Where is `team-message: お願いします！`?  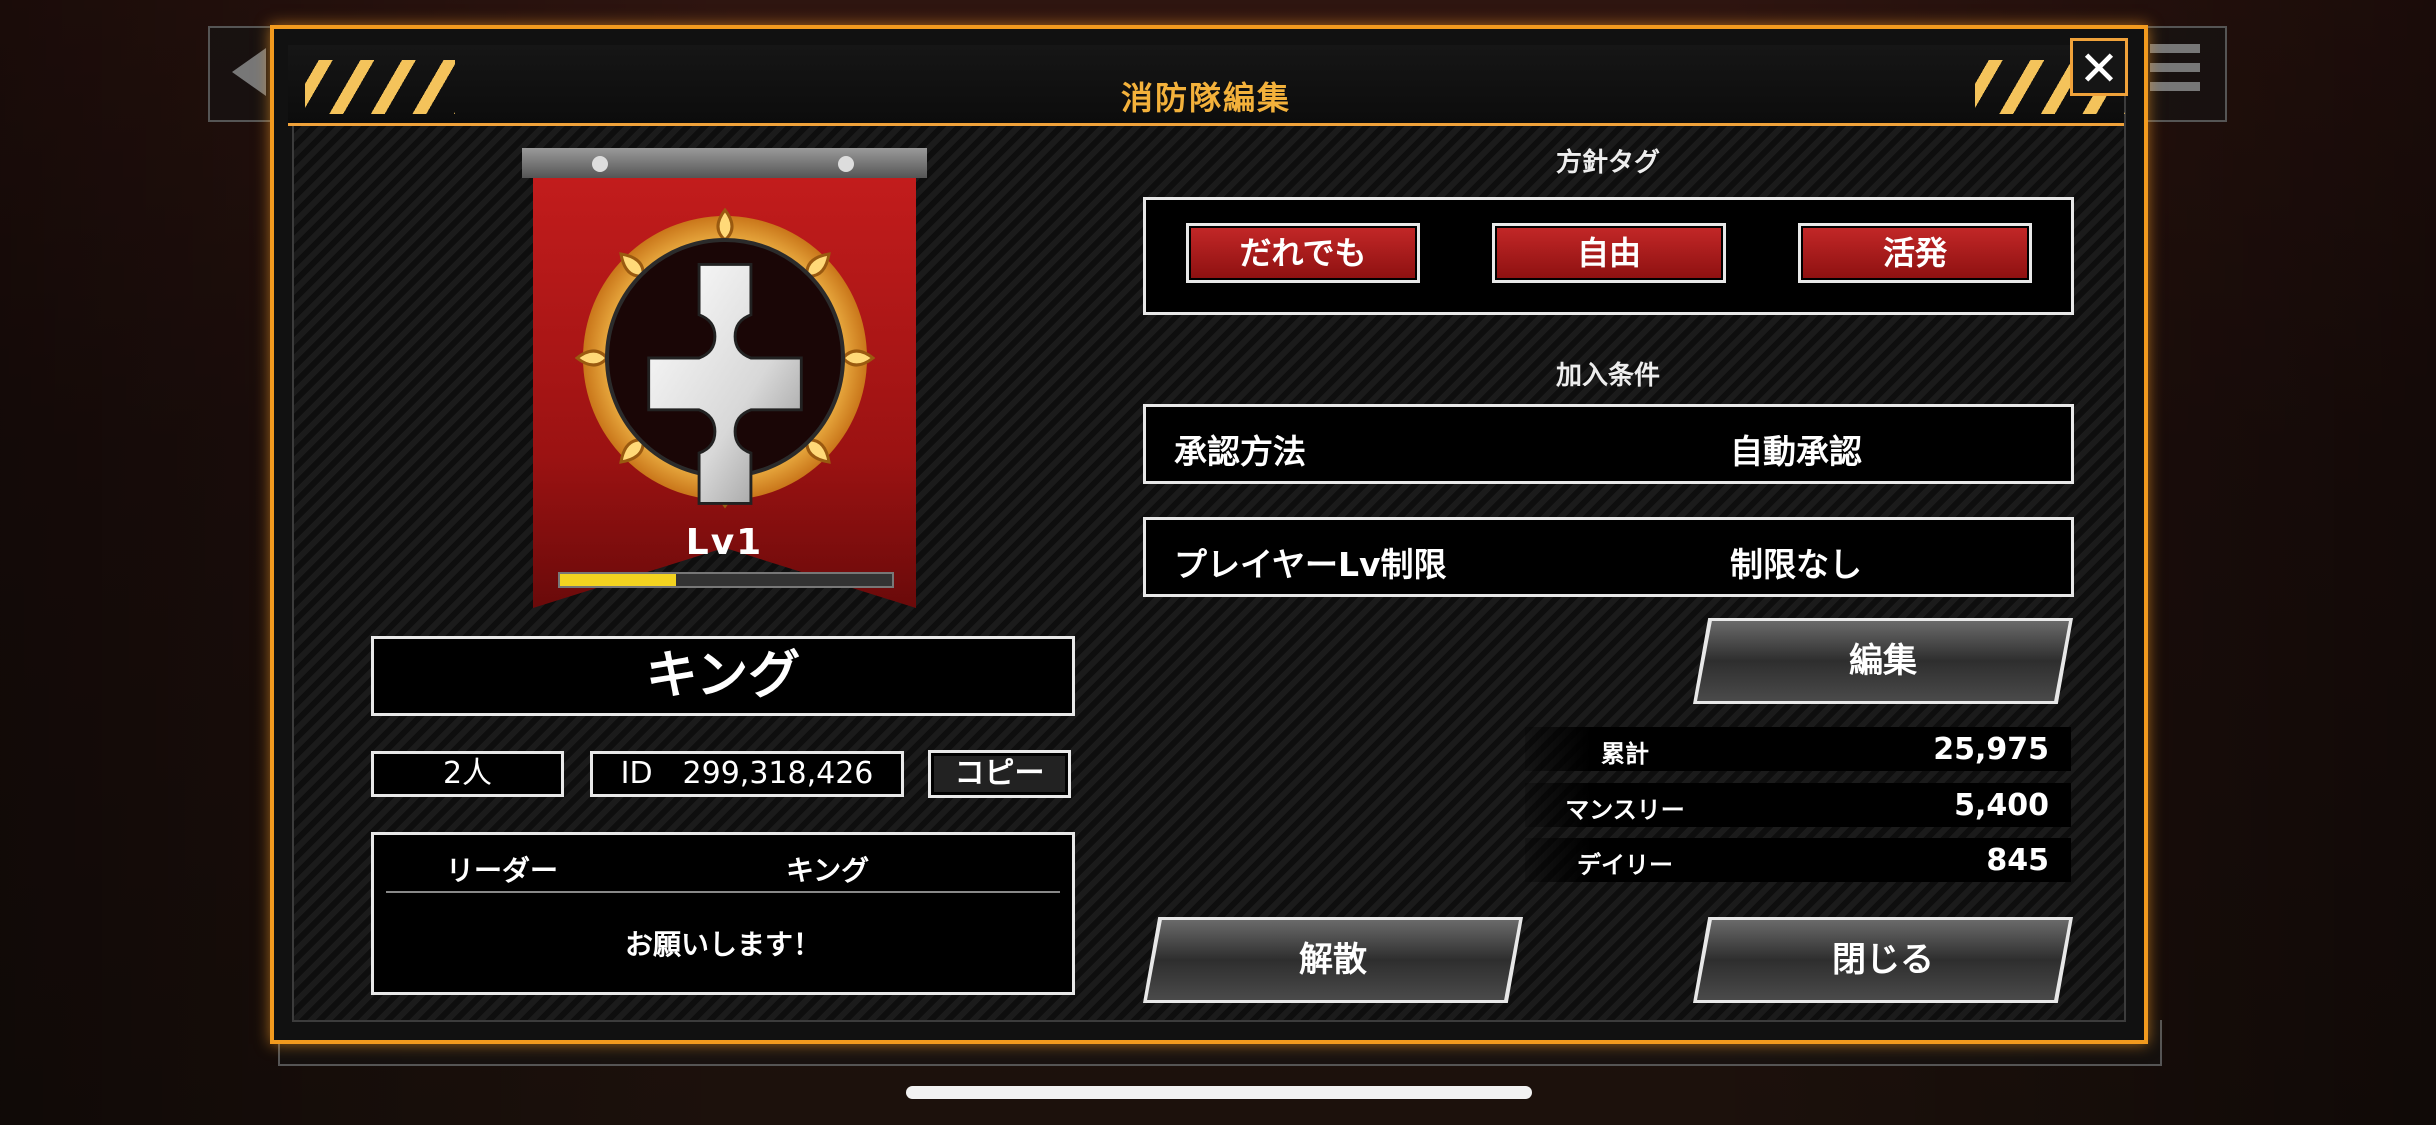
team-message: お願いします！ is located at coordinates (722, 944).